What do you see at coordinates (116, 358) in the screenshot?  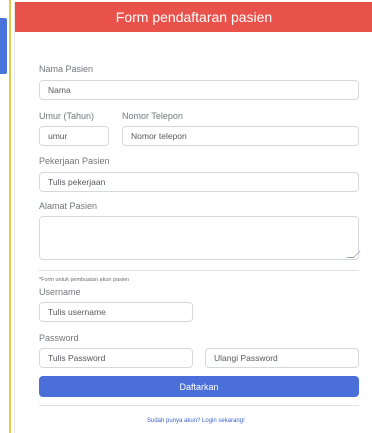 I see `password-input: Tulis Password` at bounding box center [116, 358].